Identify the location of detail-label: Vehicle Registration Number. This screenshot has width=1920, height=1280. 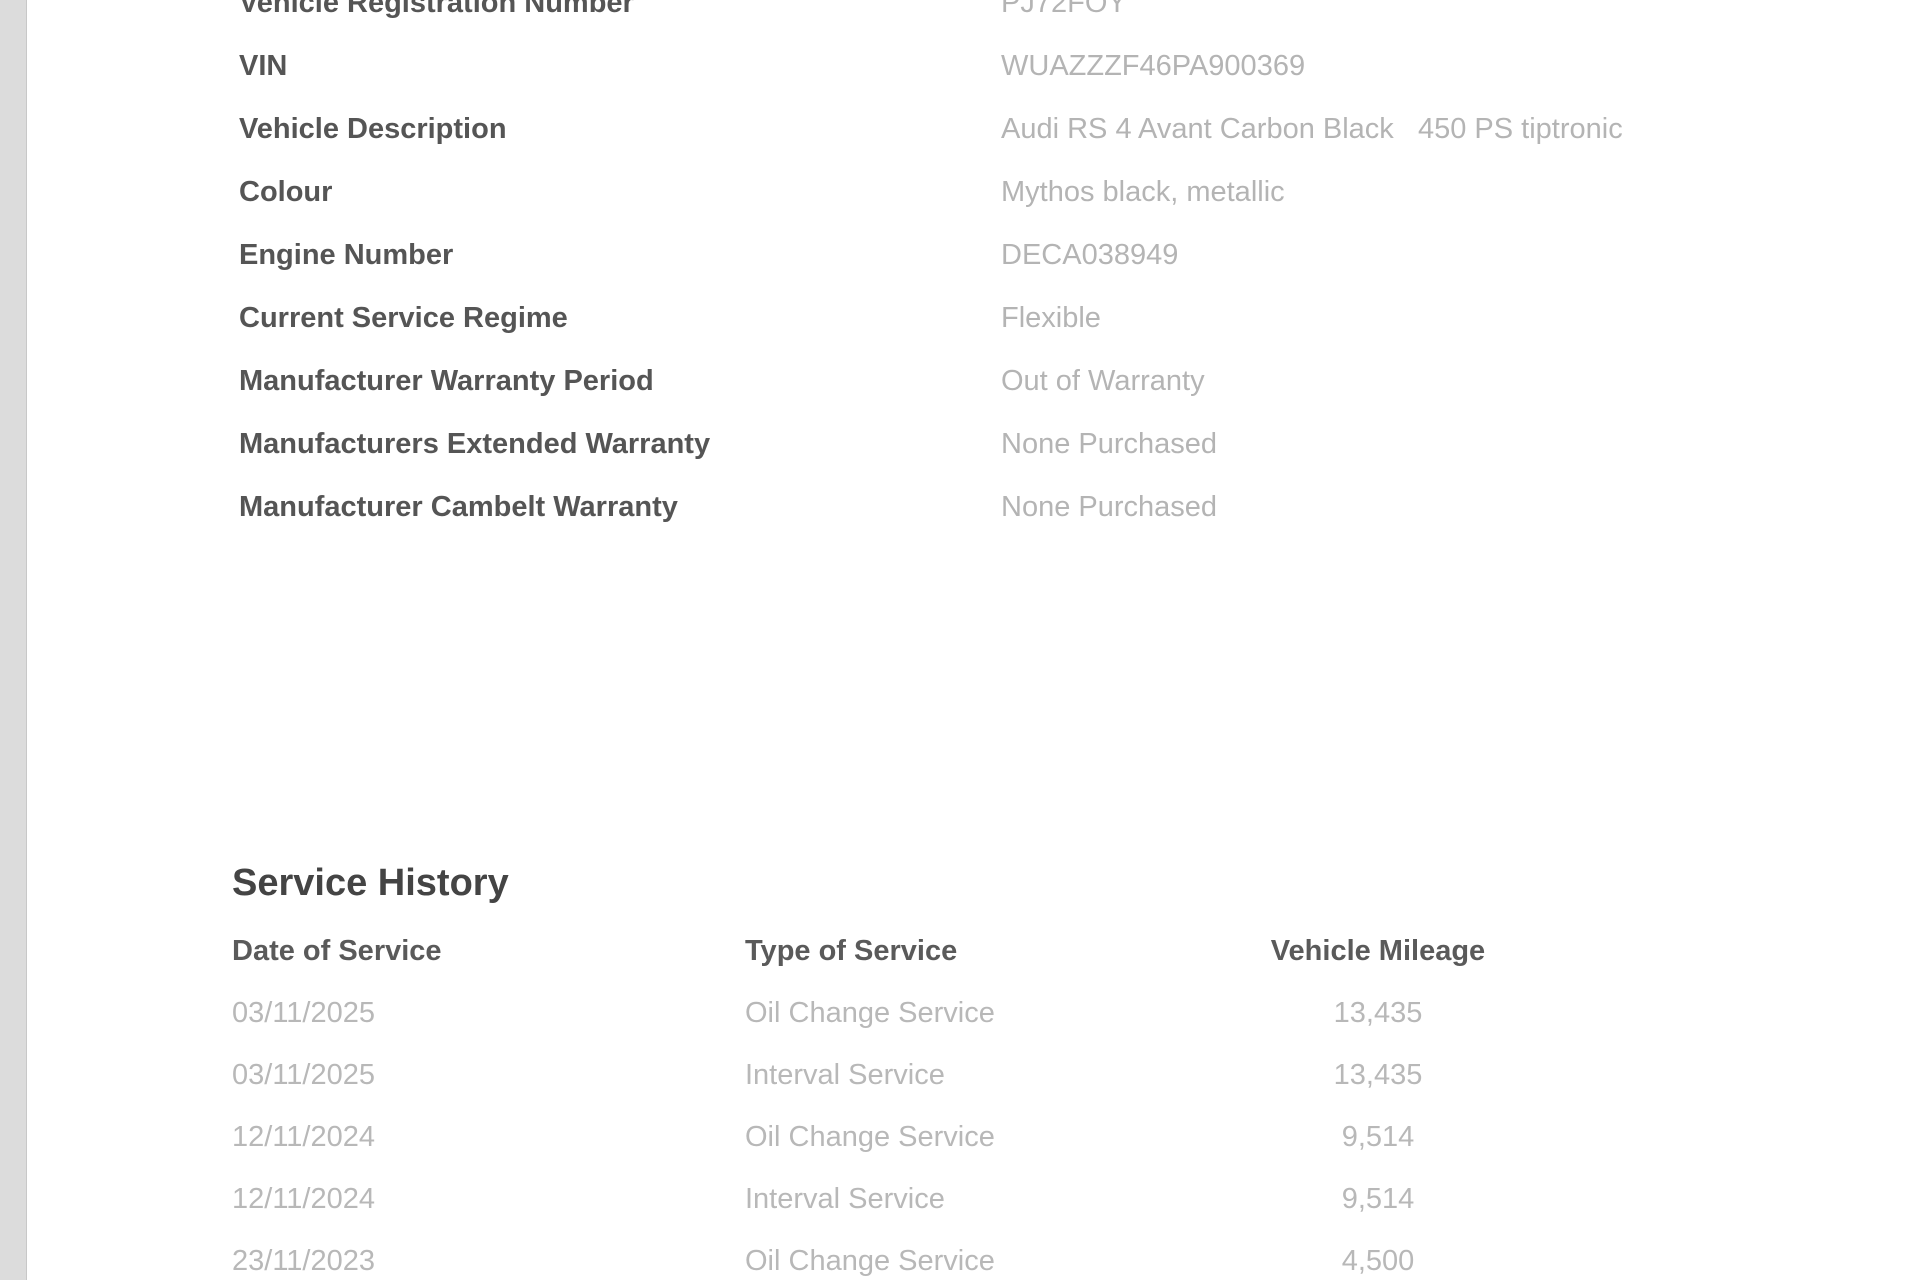
(436, 9).